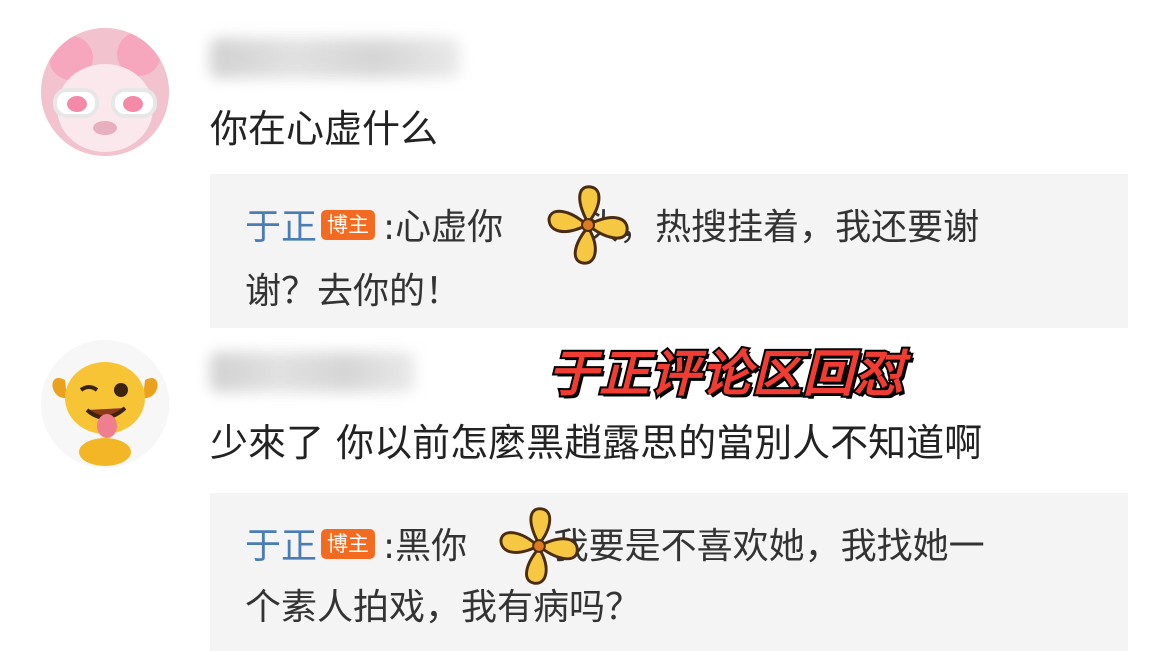 This screenshot has height=651, width=1170. I want to click on reply-text: :黑你, so click(425, 546).